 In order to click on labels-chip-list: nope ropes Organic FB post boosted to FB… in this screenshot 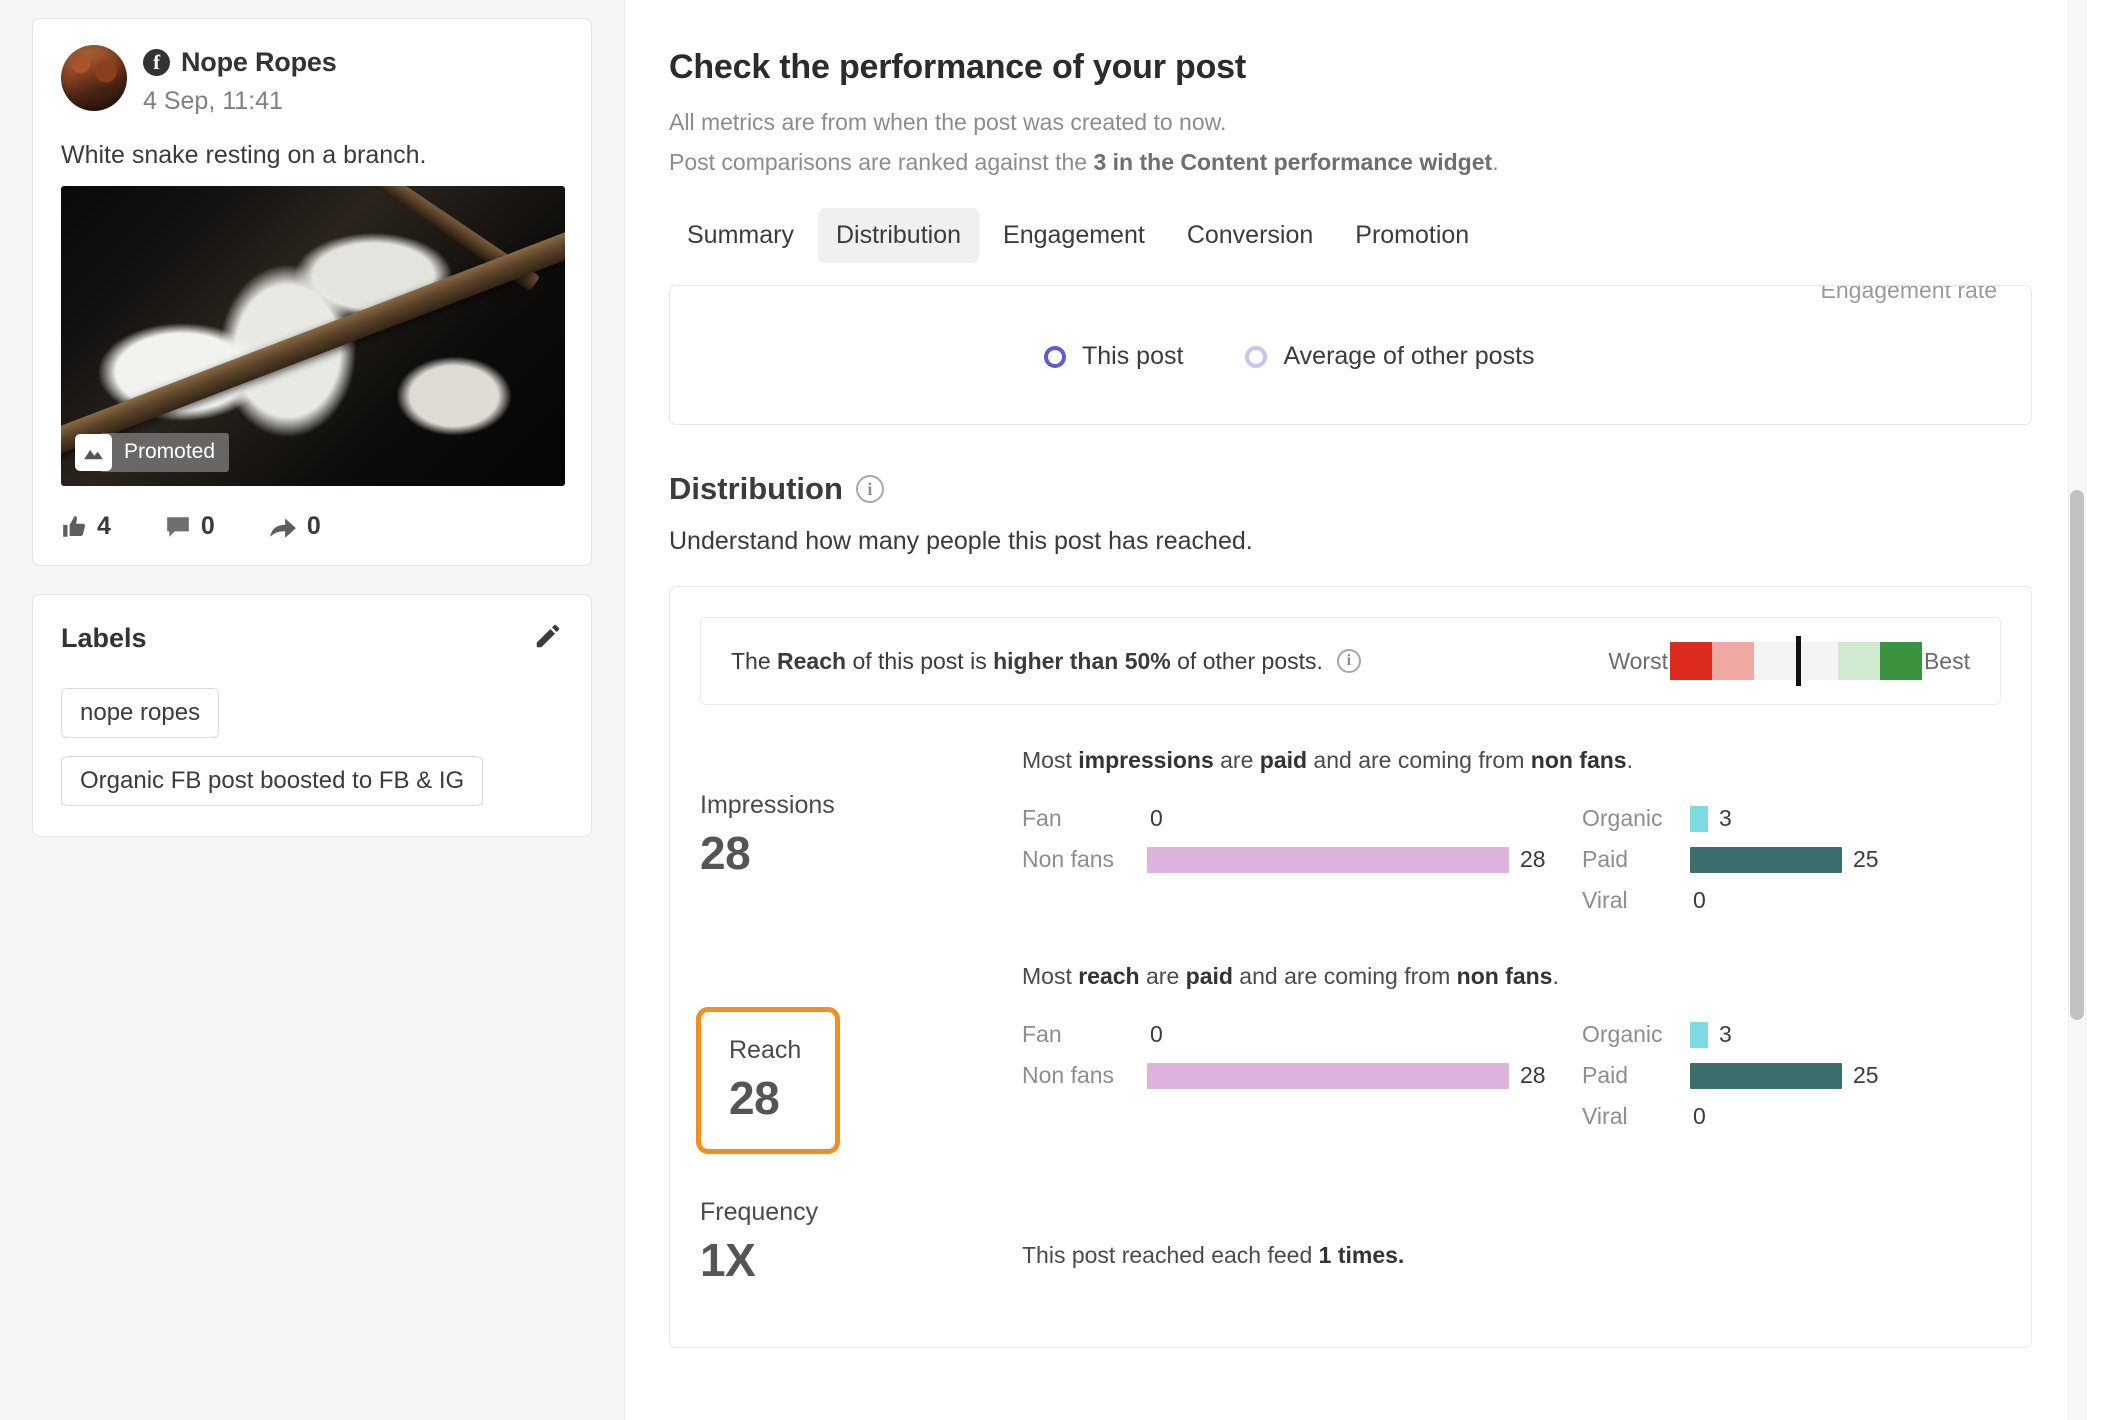, I will do `click(312, 747)`.